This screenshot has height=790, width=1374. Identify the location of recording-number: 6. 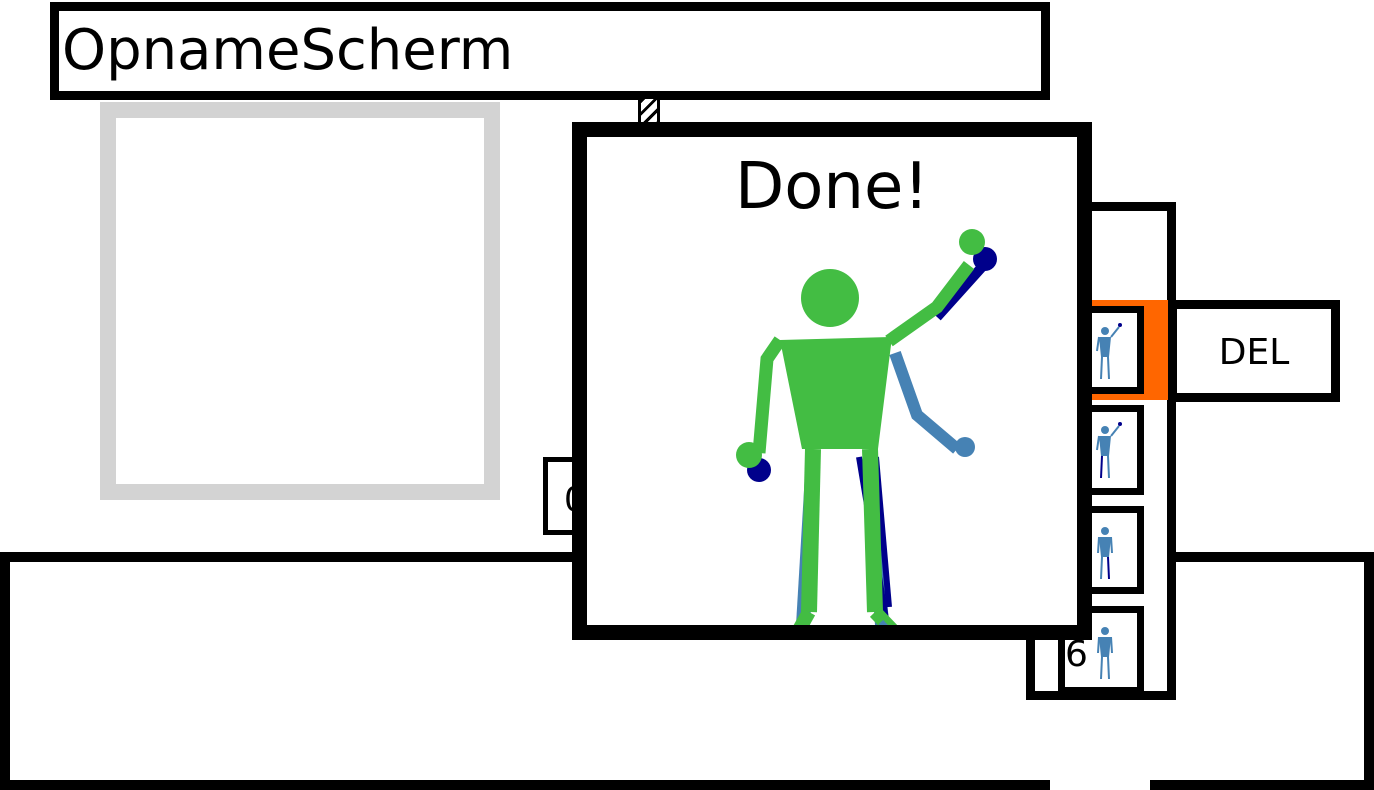
(1076, 654).